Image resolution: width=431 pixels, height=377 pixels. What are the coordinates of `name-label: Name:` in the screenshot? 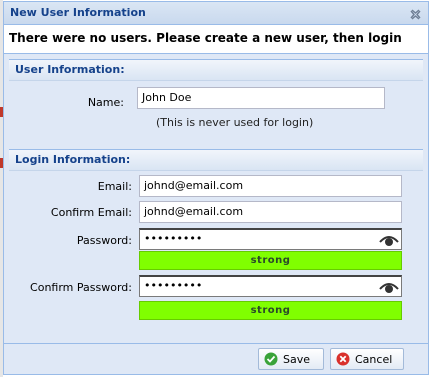 It's located at (105, 102).